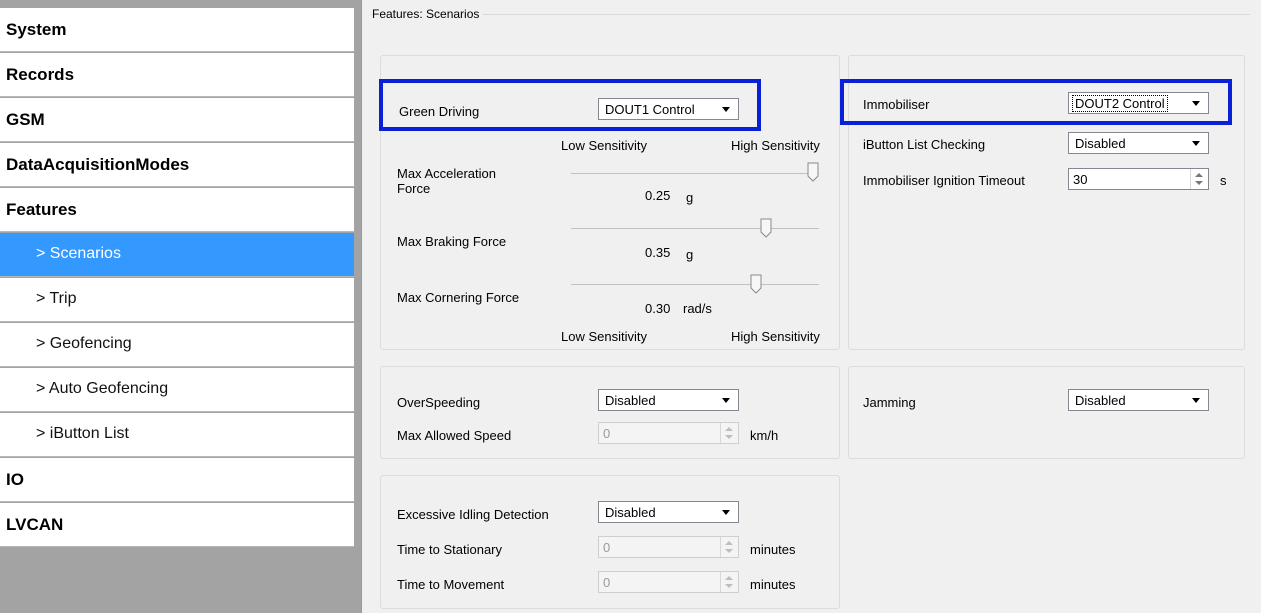 Image resolution: width=1261 pixels, height=613 pixels. Describe the element at coordinates (607, 582) in the screenshot. I see `time-to-movement-value: 0` at that location.